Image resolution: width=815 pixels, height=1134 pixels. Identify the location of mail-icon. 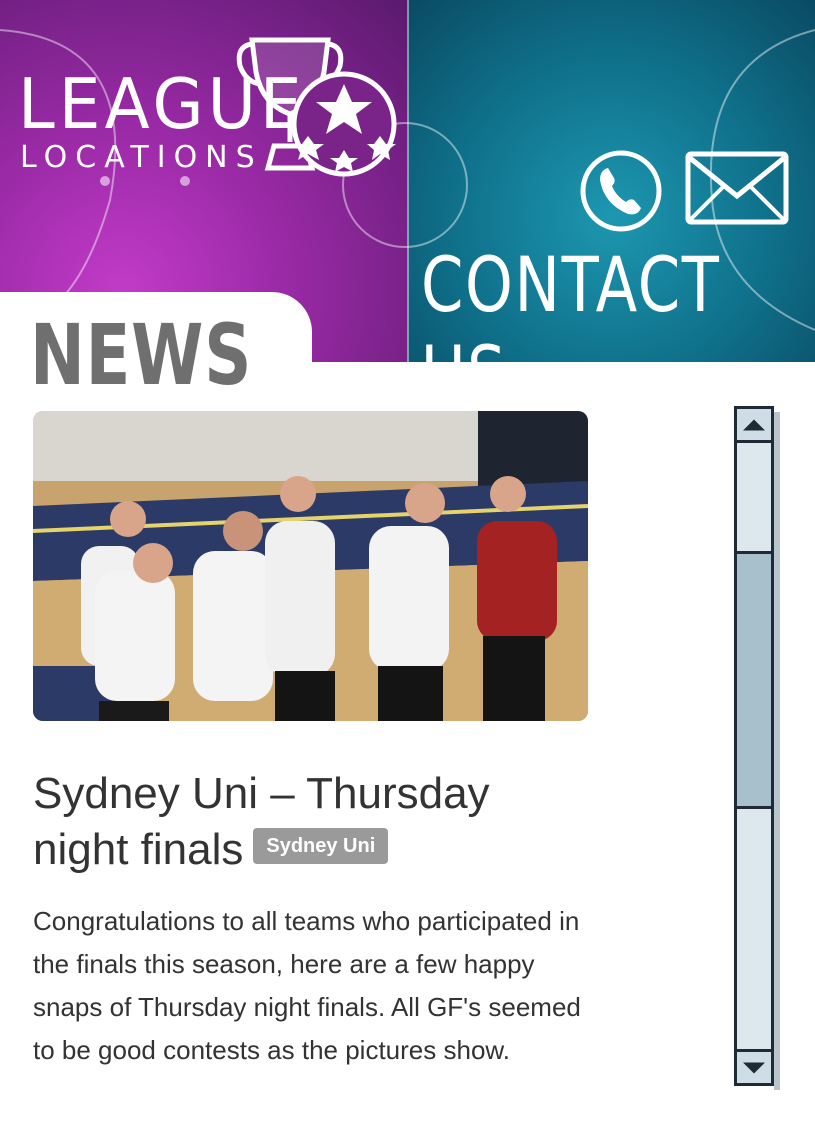
(737, 188).